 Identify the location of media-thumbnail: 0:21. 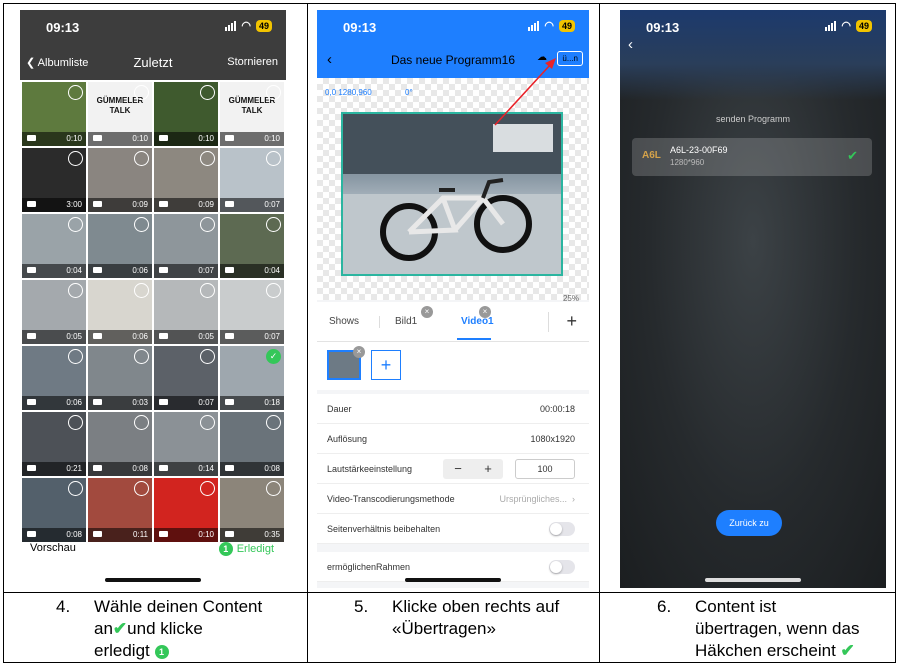
(54, 444).